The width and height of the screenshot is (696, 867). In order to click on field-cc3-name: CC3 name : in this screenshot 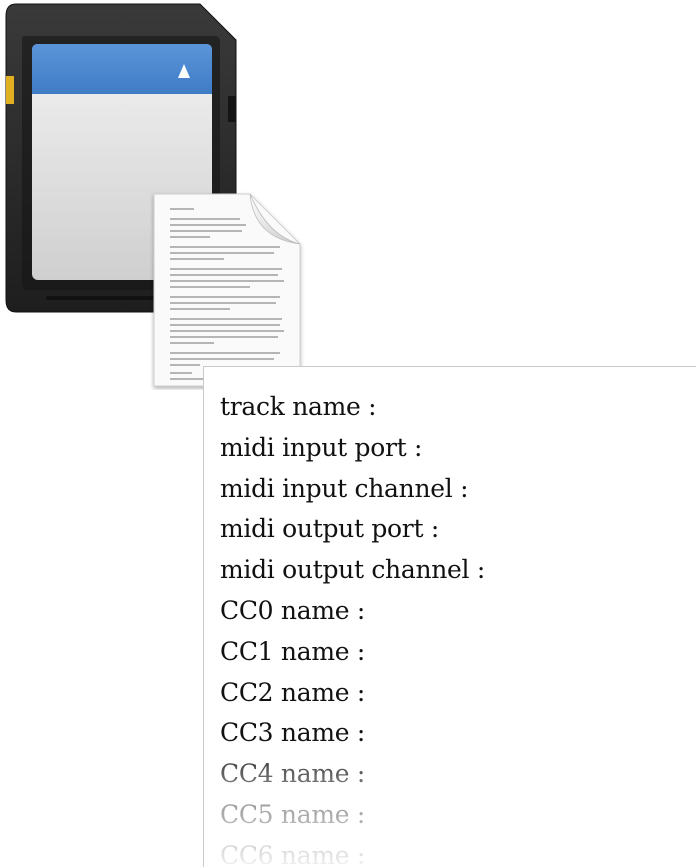, I will do `click(292, 733)`.